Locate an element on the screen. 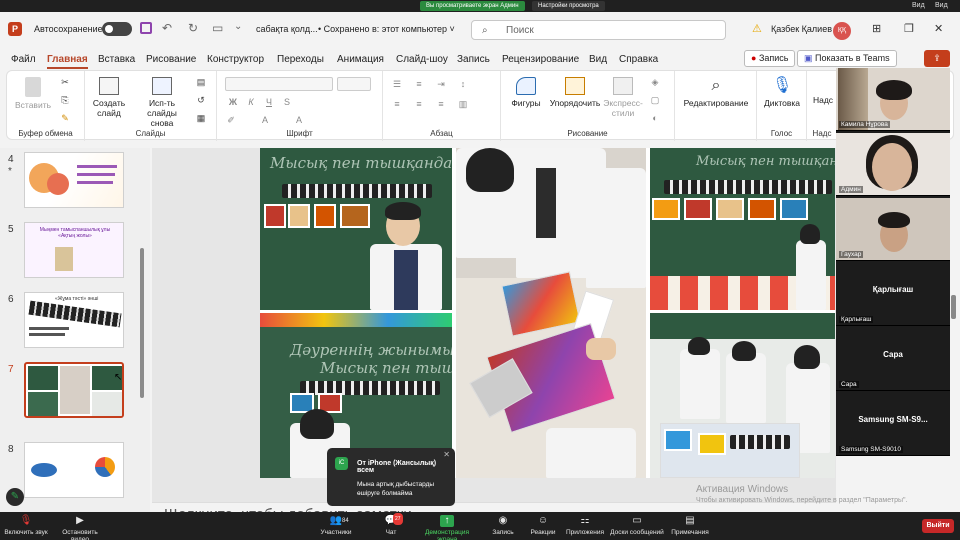 This screenshot has height=540, width=960. dictate-button: 🎙 Диктовка is located at coordinates (782, 92).